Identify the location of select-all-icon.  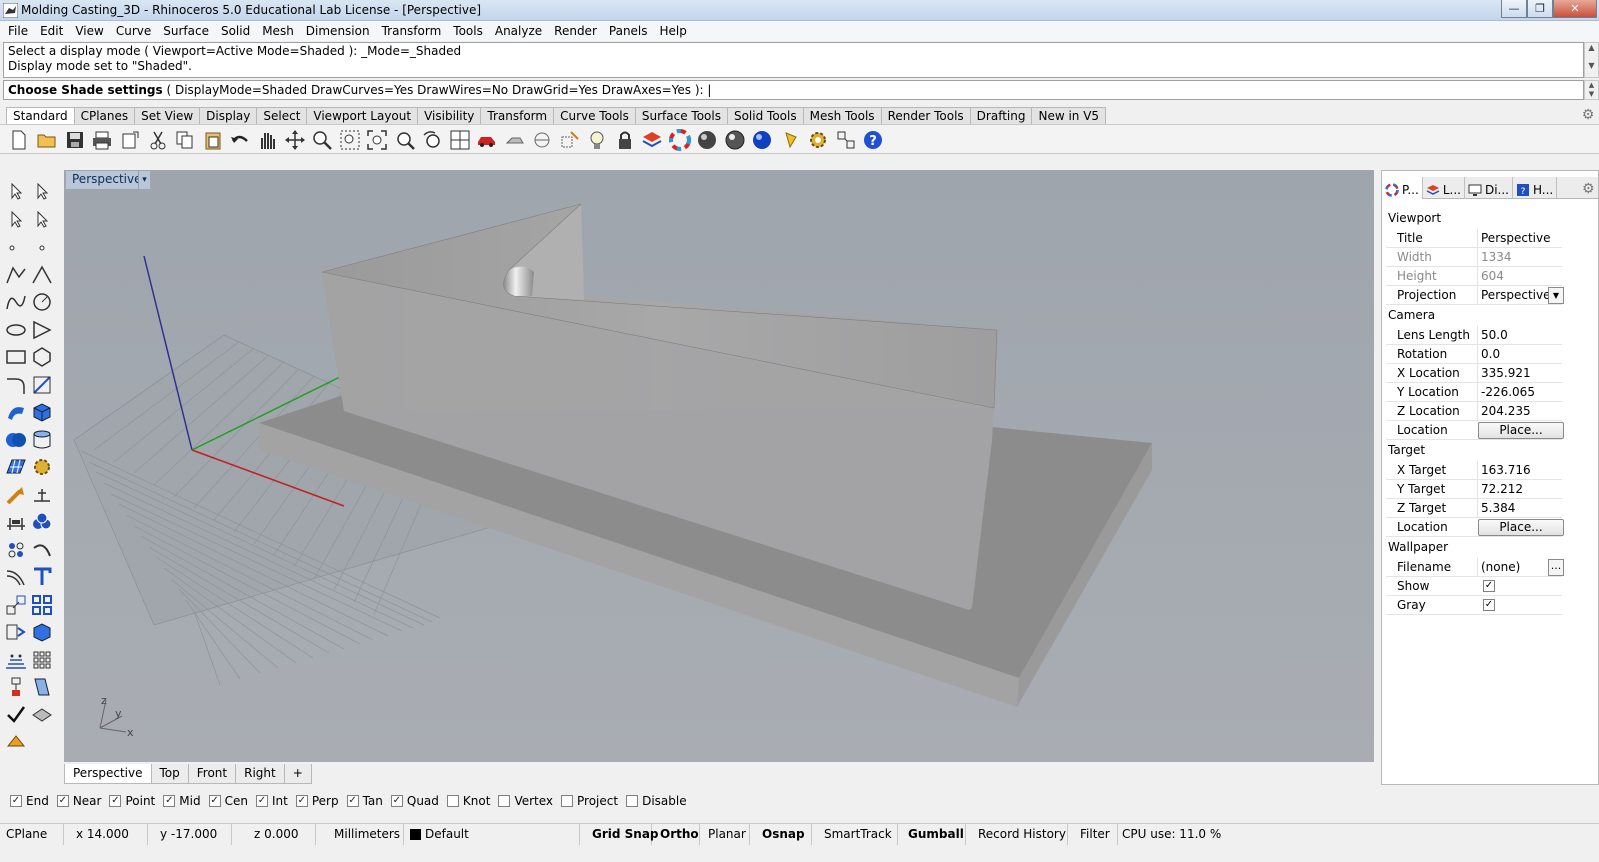
(16, 220).